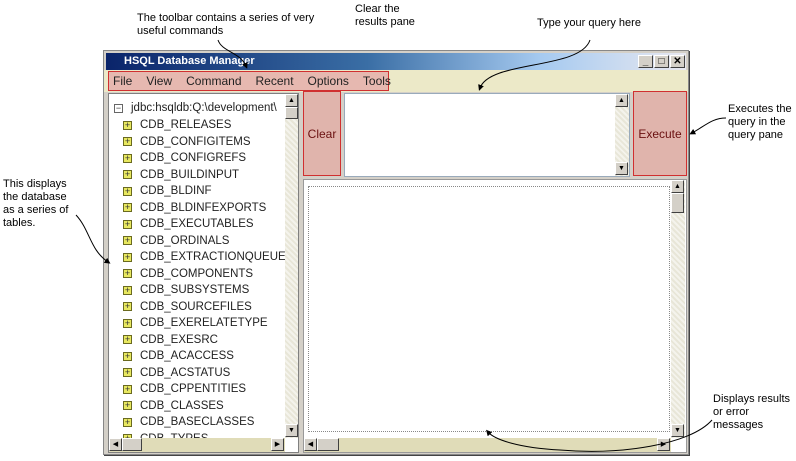  I want to click on arrow-execute, so click(708, 126).